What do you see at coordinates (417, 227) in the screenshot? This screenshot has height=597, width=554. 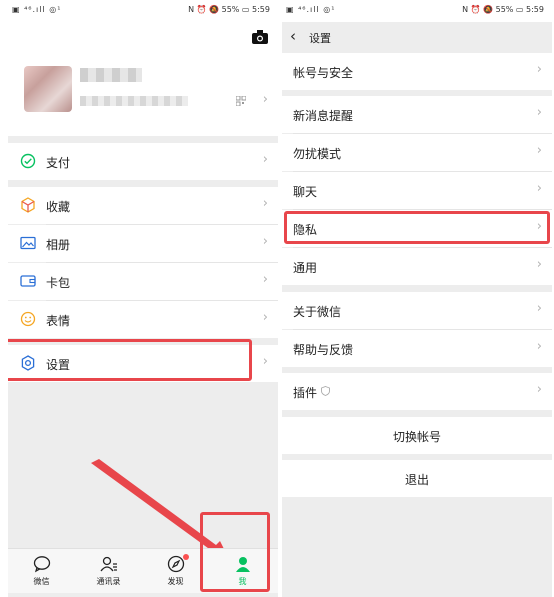 I see `highlight-box-privacy` at bounding box center [417, 227].